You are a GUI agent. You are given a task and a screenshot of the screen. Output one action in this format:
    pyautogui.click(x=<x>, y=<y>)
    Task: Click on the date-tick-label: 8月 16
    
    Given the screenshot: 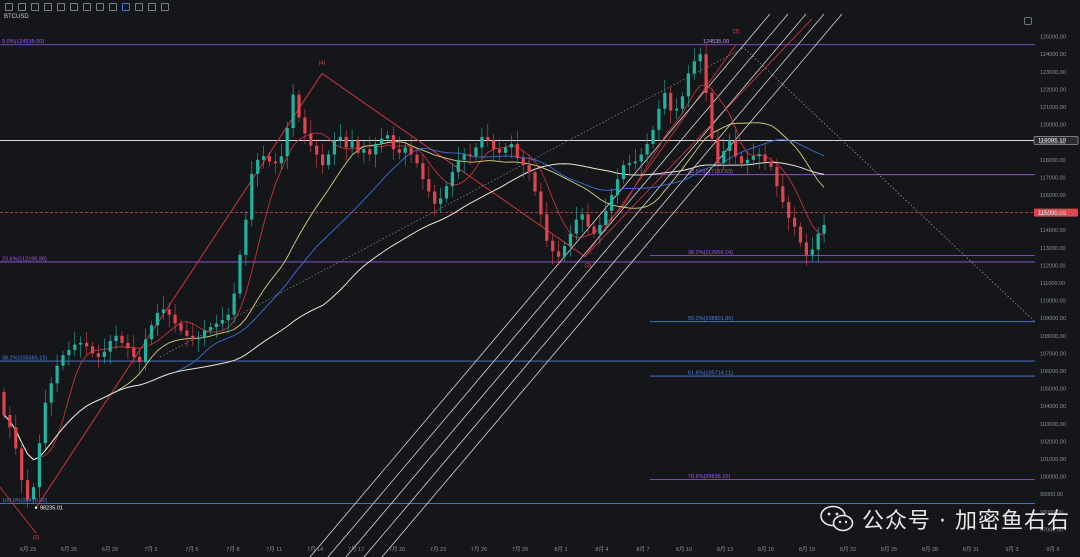 What is the action you would take?
    pyautogui.click(x=766, y=549)
    